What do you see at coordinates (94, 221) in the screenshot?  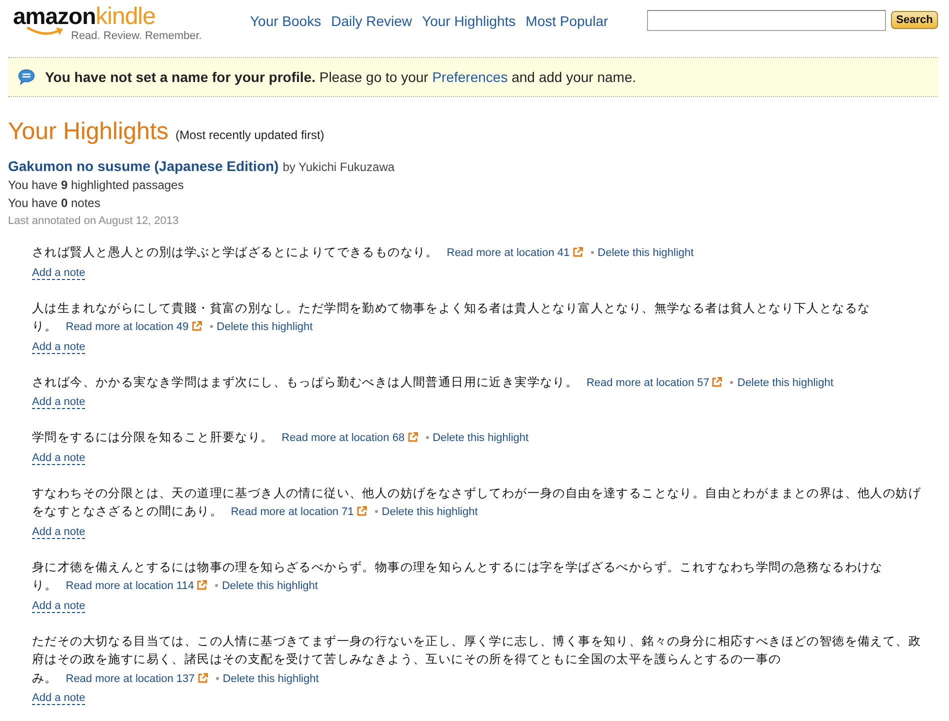 I see `last-annotated-date: Last annotated on August 12, 2013` at bounding box center [94, 221].